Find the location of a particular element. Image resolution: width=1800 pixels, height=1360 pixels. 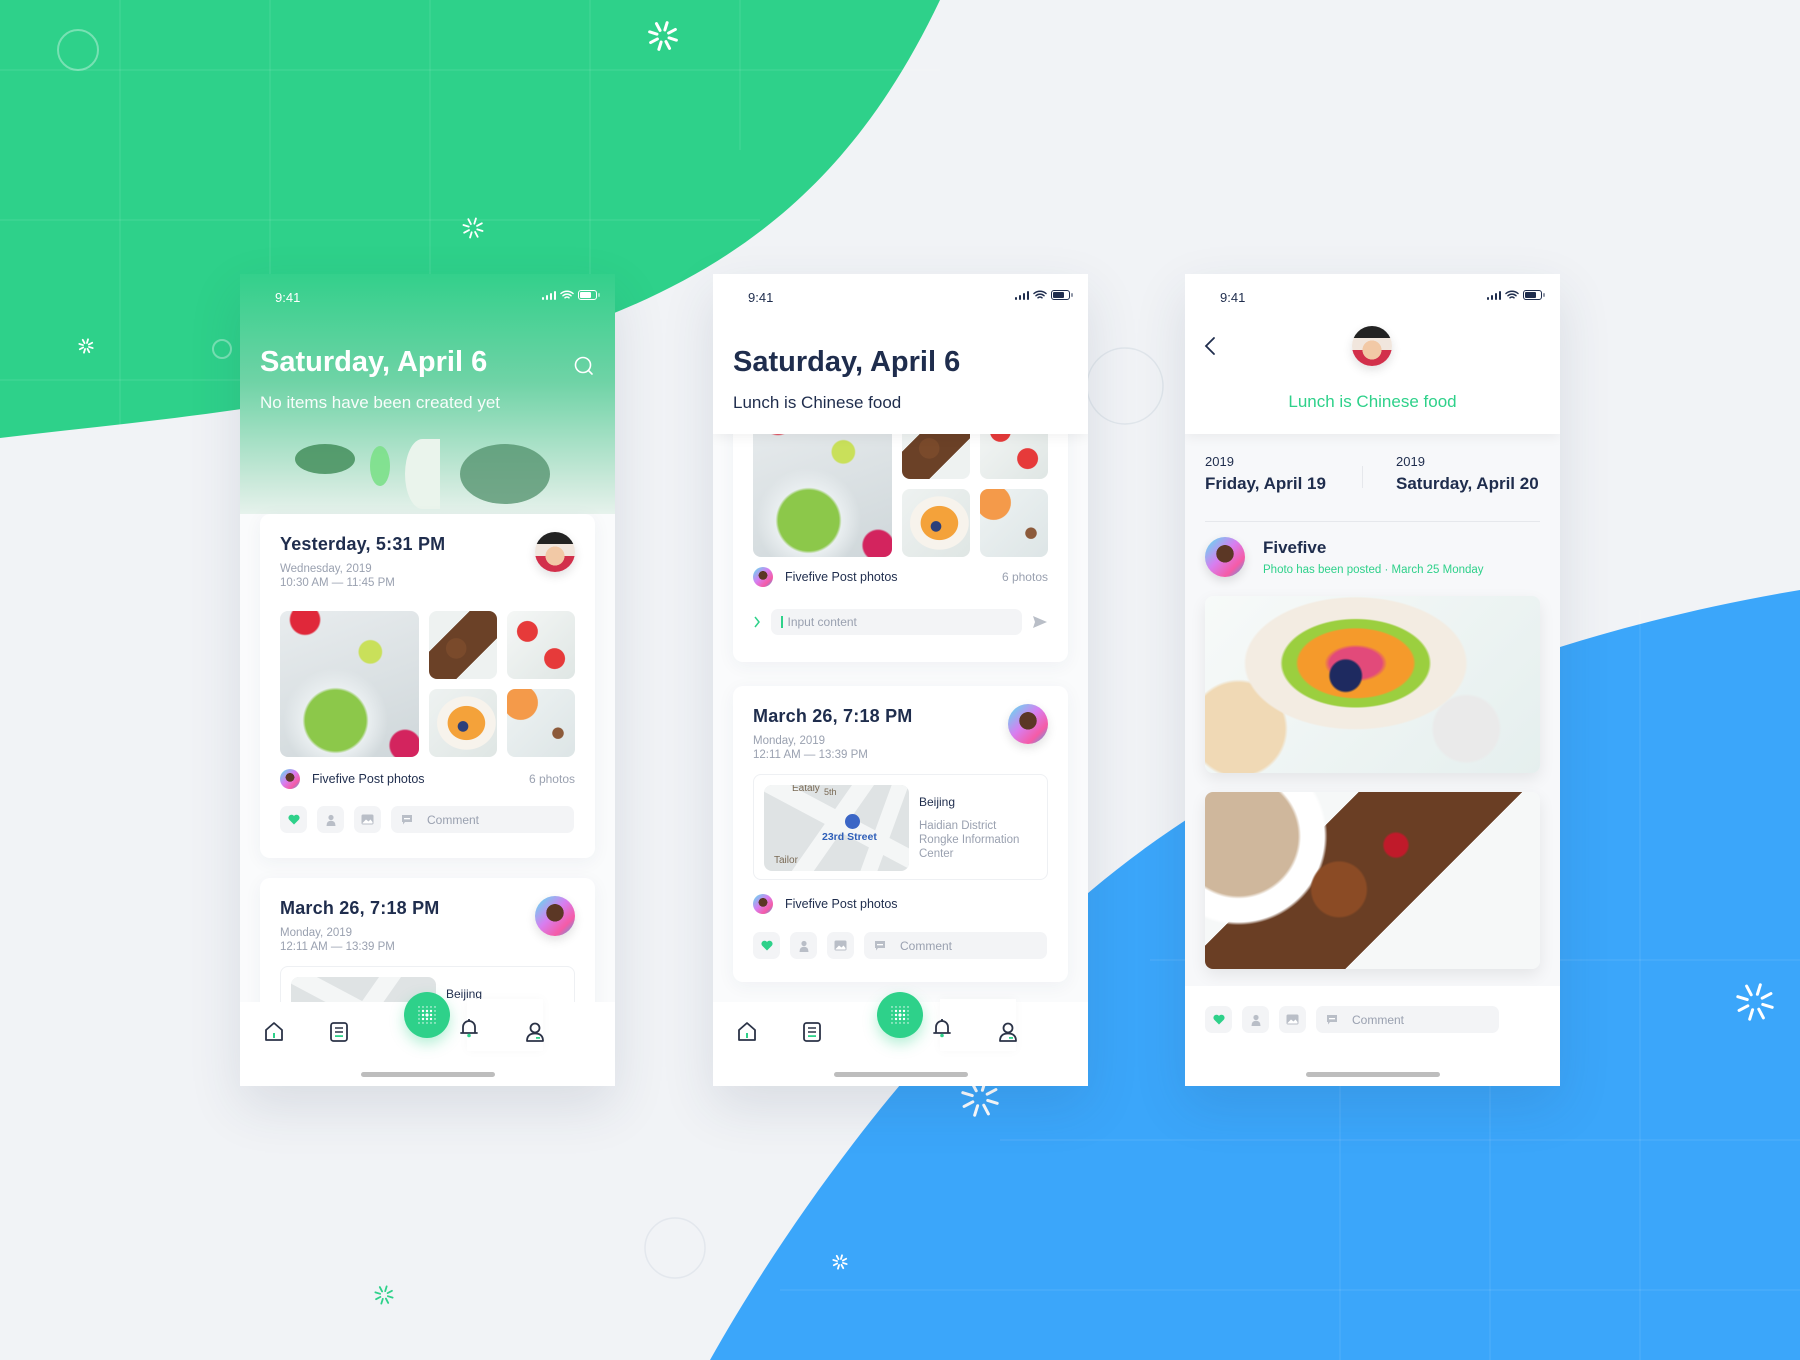

card-day: Monday, 2019 is located at coordinates (316, 933).